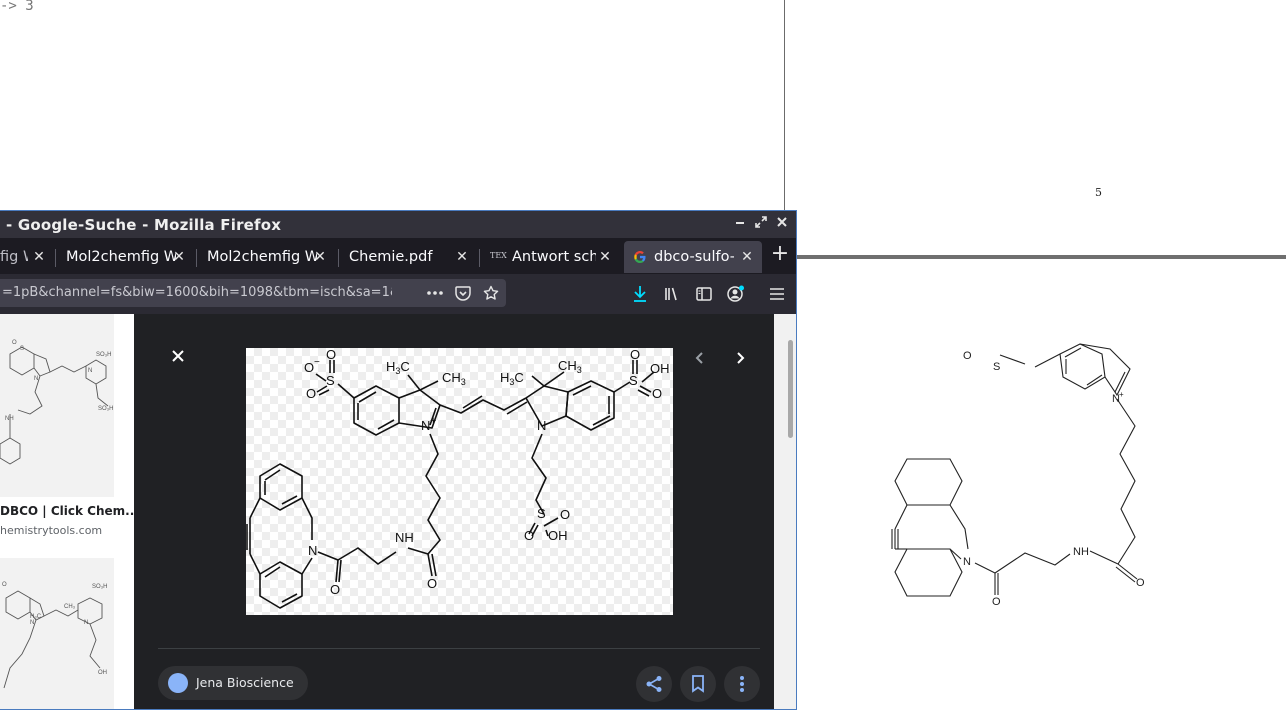 The height and width of the screenshot is (710, 1286). I want to click on editor-output-line: -> 3, so click(17, 7).